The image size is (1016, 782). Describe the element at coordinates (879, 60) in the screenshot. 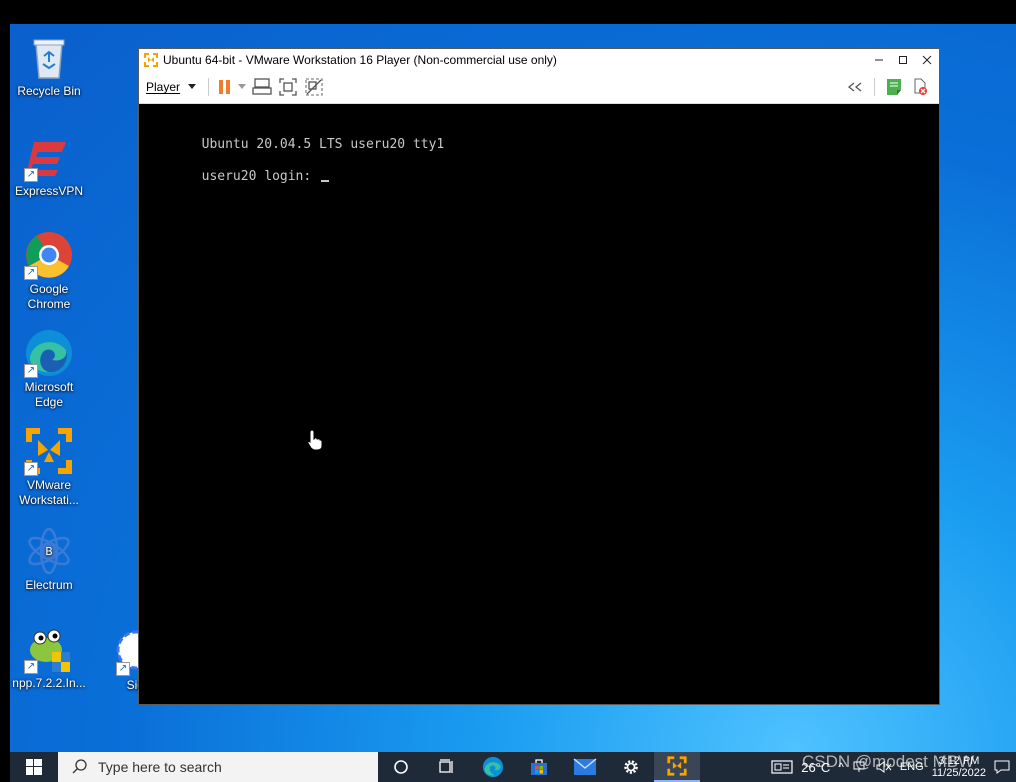

I see `minimize-button` at that location.